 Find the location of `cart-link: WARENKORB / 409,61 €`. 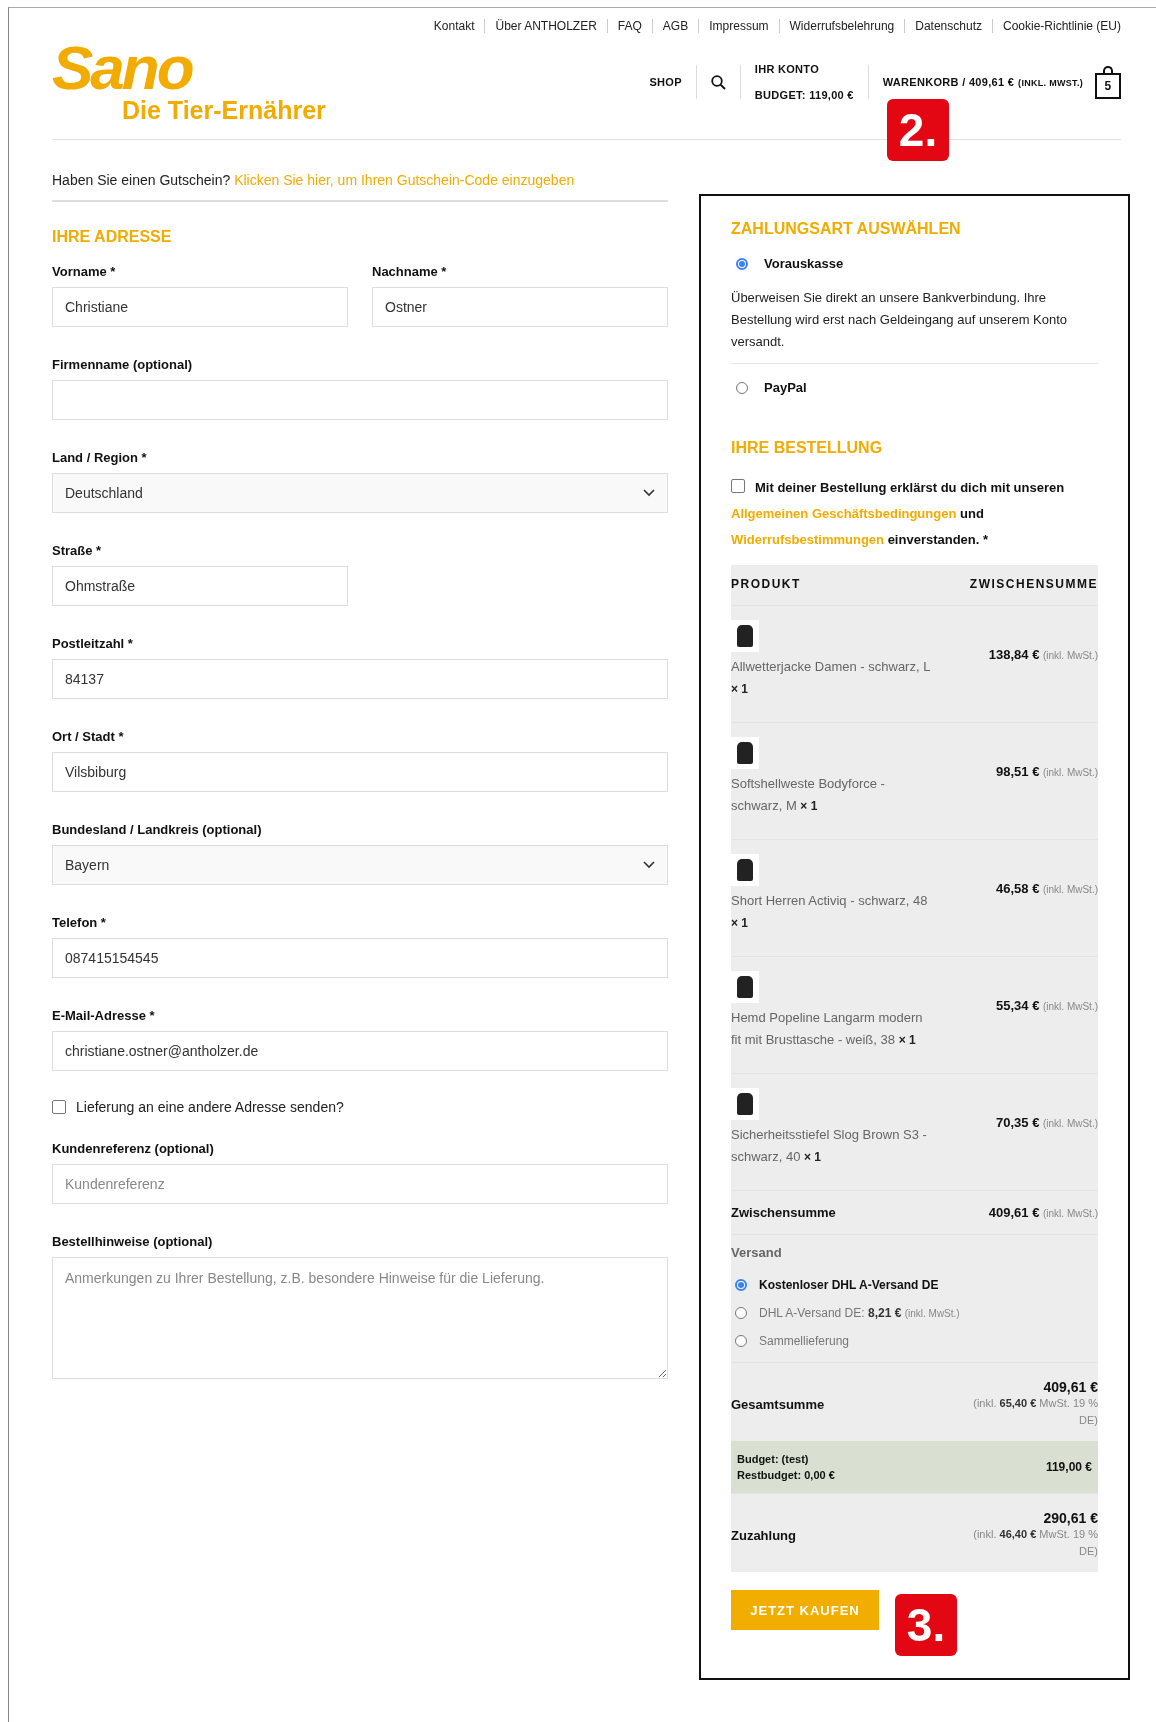

cart-link: WARENKORB / 409,61 € is located at coordinates (948, 82).